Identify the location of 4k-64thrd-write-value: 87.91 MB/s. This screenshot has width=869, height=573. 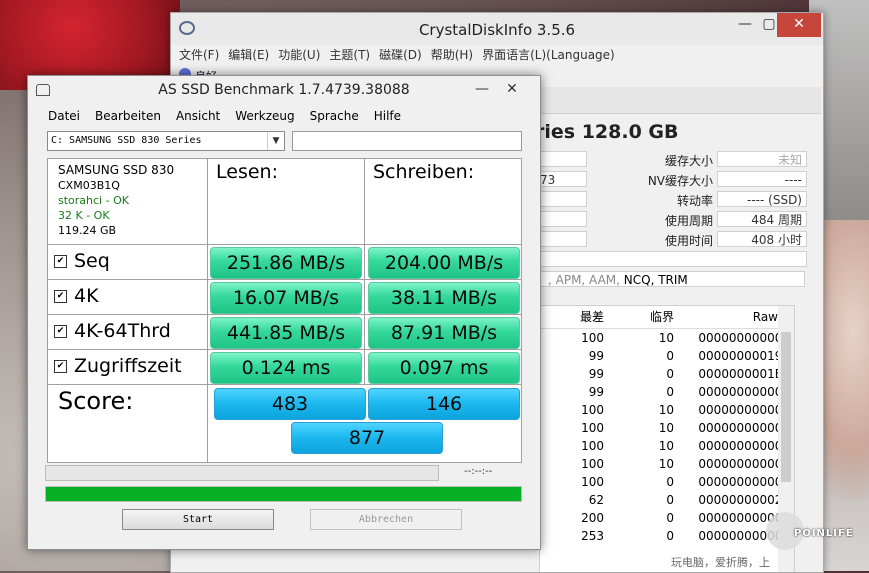
(444, 333).